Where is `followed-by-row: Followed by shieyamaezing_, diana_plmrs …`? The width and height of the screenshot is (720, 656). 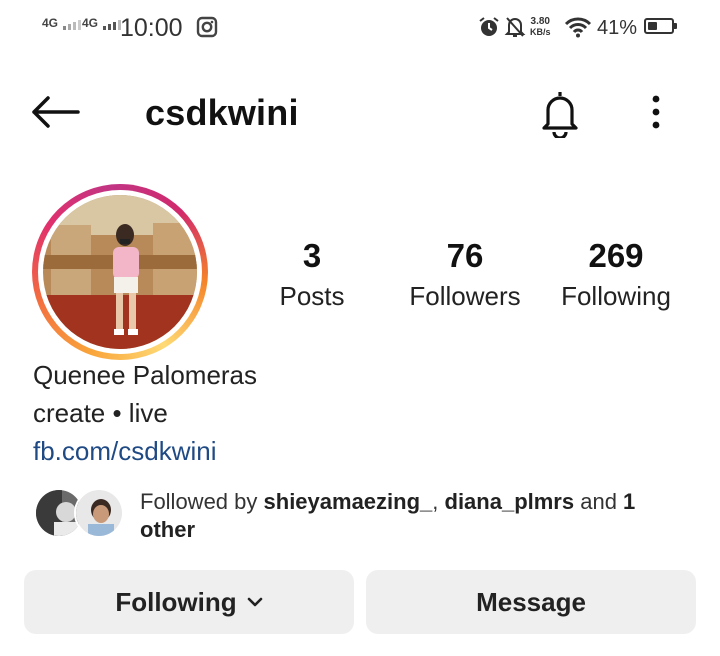
followed-by-row: Followed by shieyamaezing_, diana_plmrs … is located at coordinates (364, 516).